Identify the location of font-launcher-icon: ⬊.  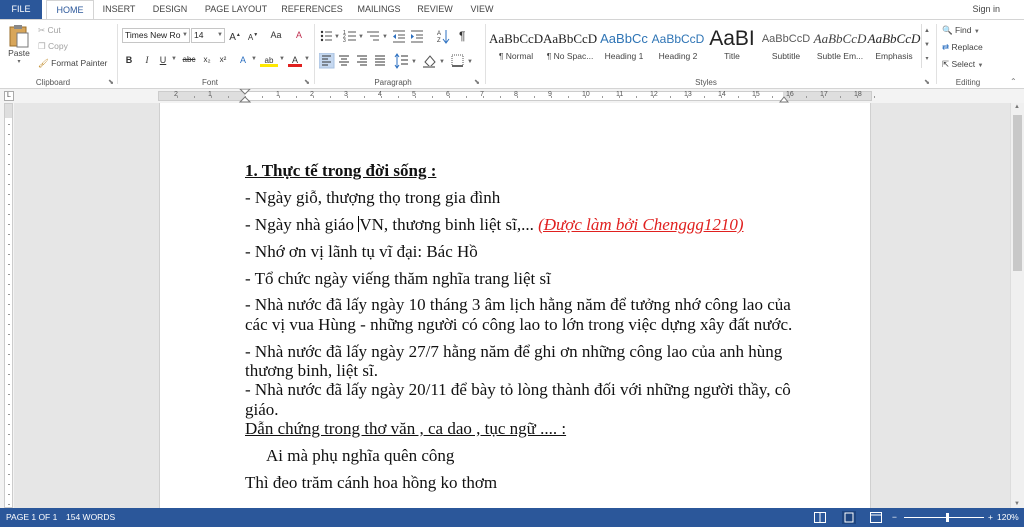
(307, 82).